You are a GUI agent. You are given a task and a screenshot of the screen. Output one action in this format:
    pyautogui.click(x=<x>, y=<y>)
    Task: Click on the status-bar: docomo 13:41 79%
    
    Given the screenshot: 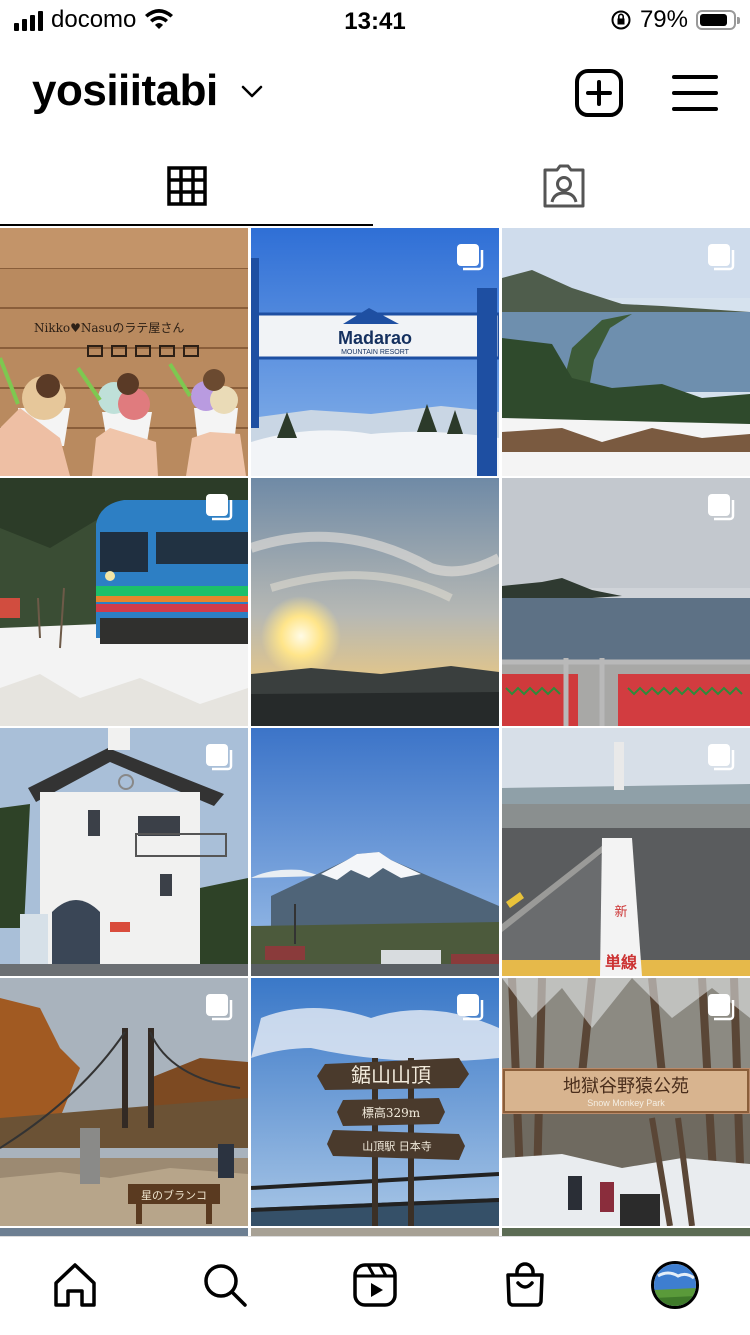 What is the action you would take?
    pyautogui.click(x=375, y=22)
    